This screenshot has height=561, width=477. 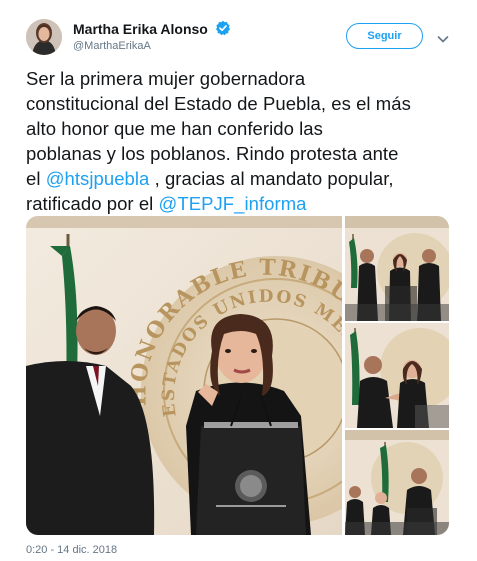 What do you see at coordinates (92, 203) in the screenshot?
I see `tweet-text-segment: ratificado por el` at bounding box center [92, 203].